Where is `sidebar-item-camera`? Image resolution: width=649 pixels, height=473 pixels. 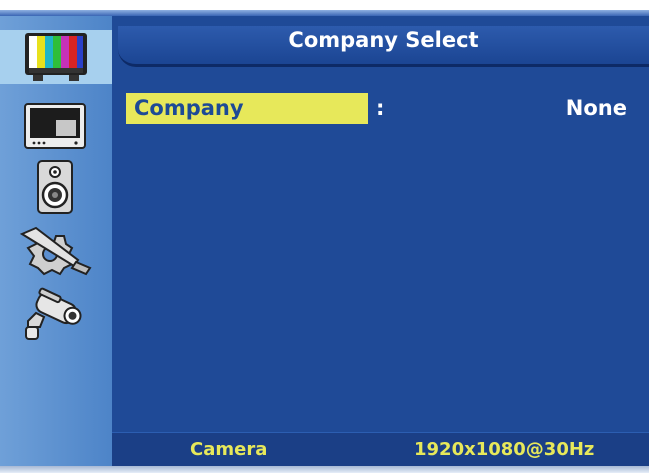
sidebar-item-camera is located at coordinates (55, 314).